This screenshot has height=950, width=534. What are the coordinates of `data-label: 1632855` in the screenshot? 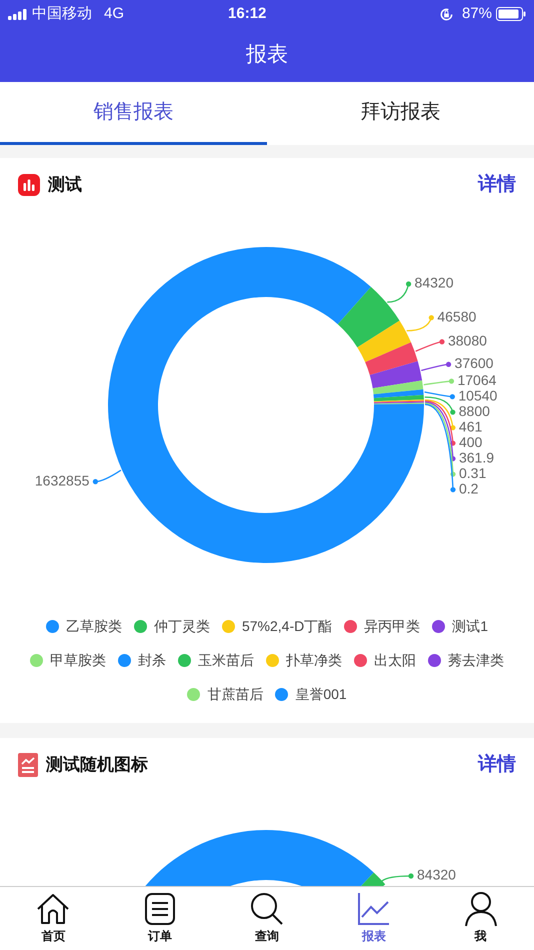 It's located at (62, 480).